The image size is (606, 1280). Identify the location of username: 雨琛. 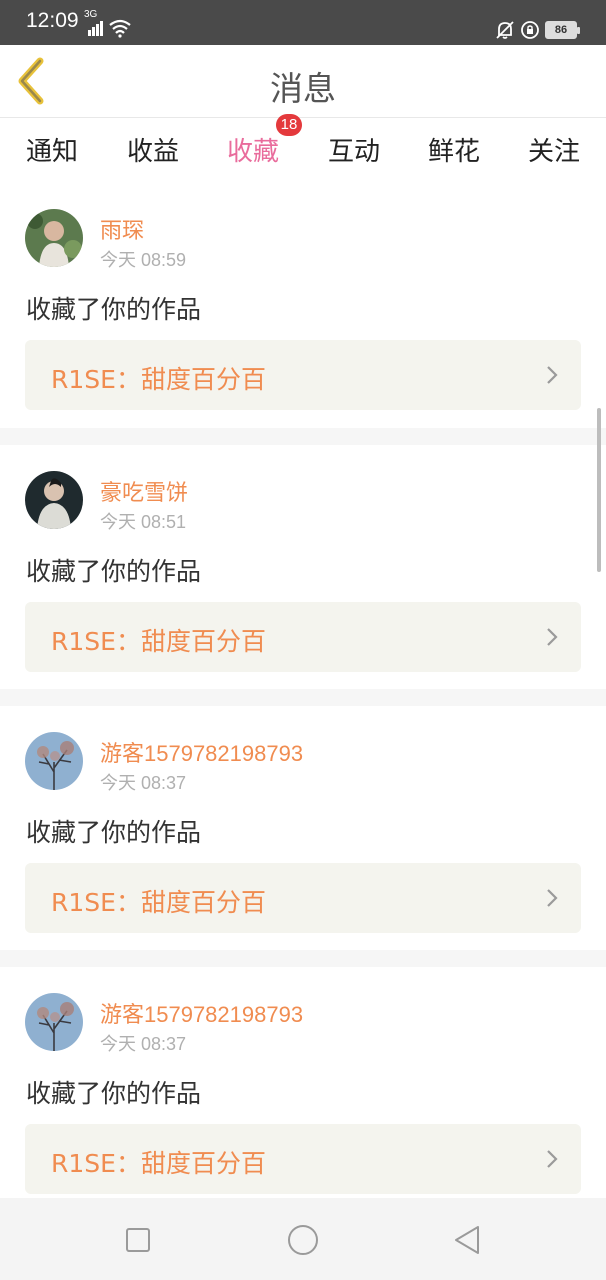
(122, 229).